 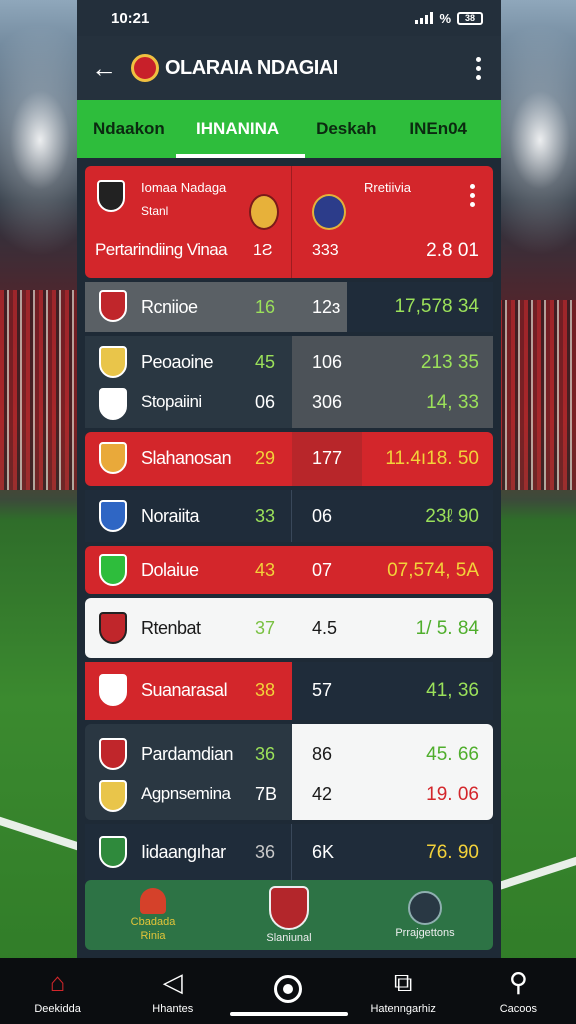 What do you see at coordinates (289, 570) in the screenshot?
I see `table-row: Dolaiue 43 07 07,574, 5A` at bounding box center [289, 570].